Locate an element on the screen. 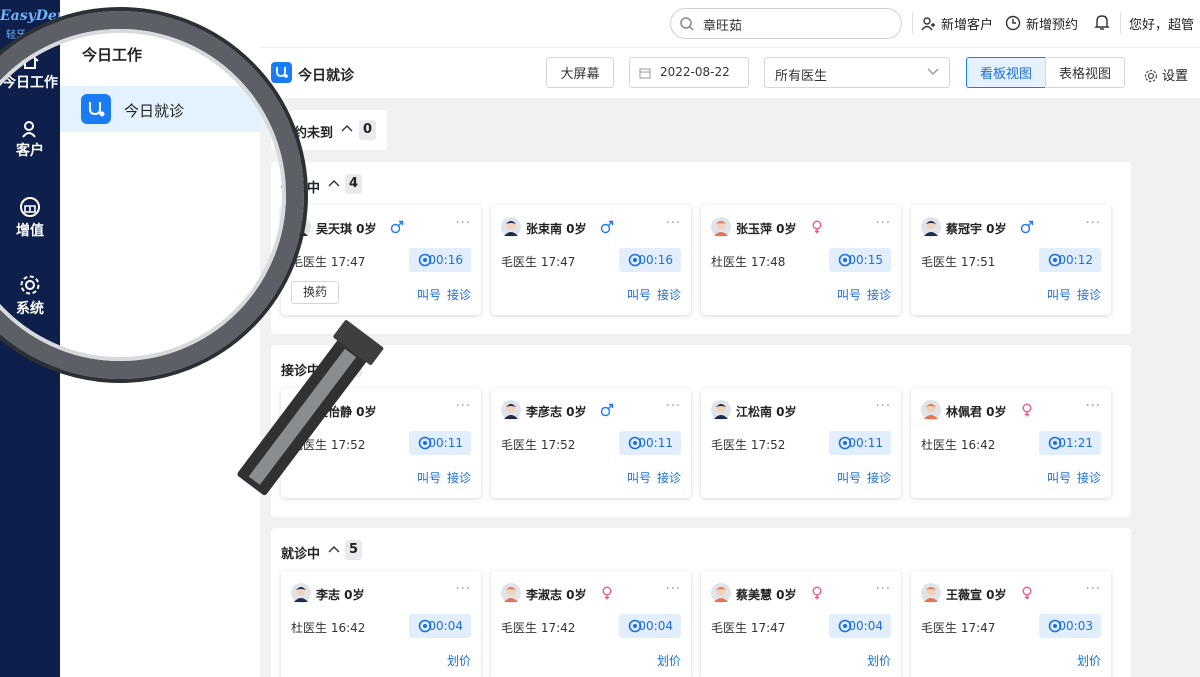 The height and width of the screenshot is (677, 1200). female-icon is located at coordinates (1027, 411).